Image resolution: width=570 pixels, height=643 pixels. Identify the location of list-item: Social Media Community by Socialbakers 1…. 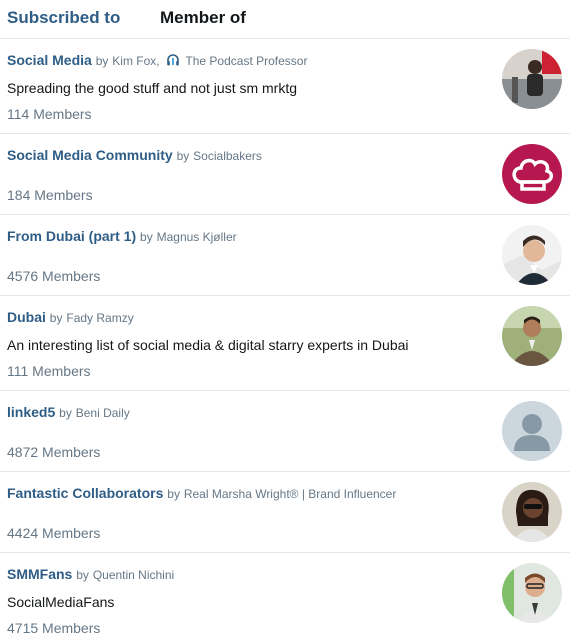
(285, 174).